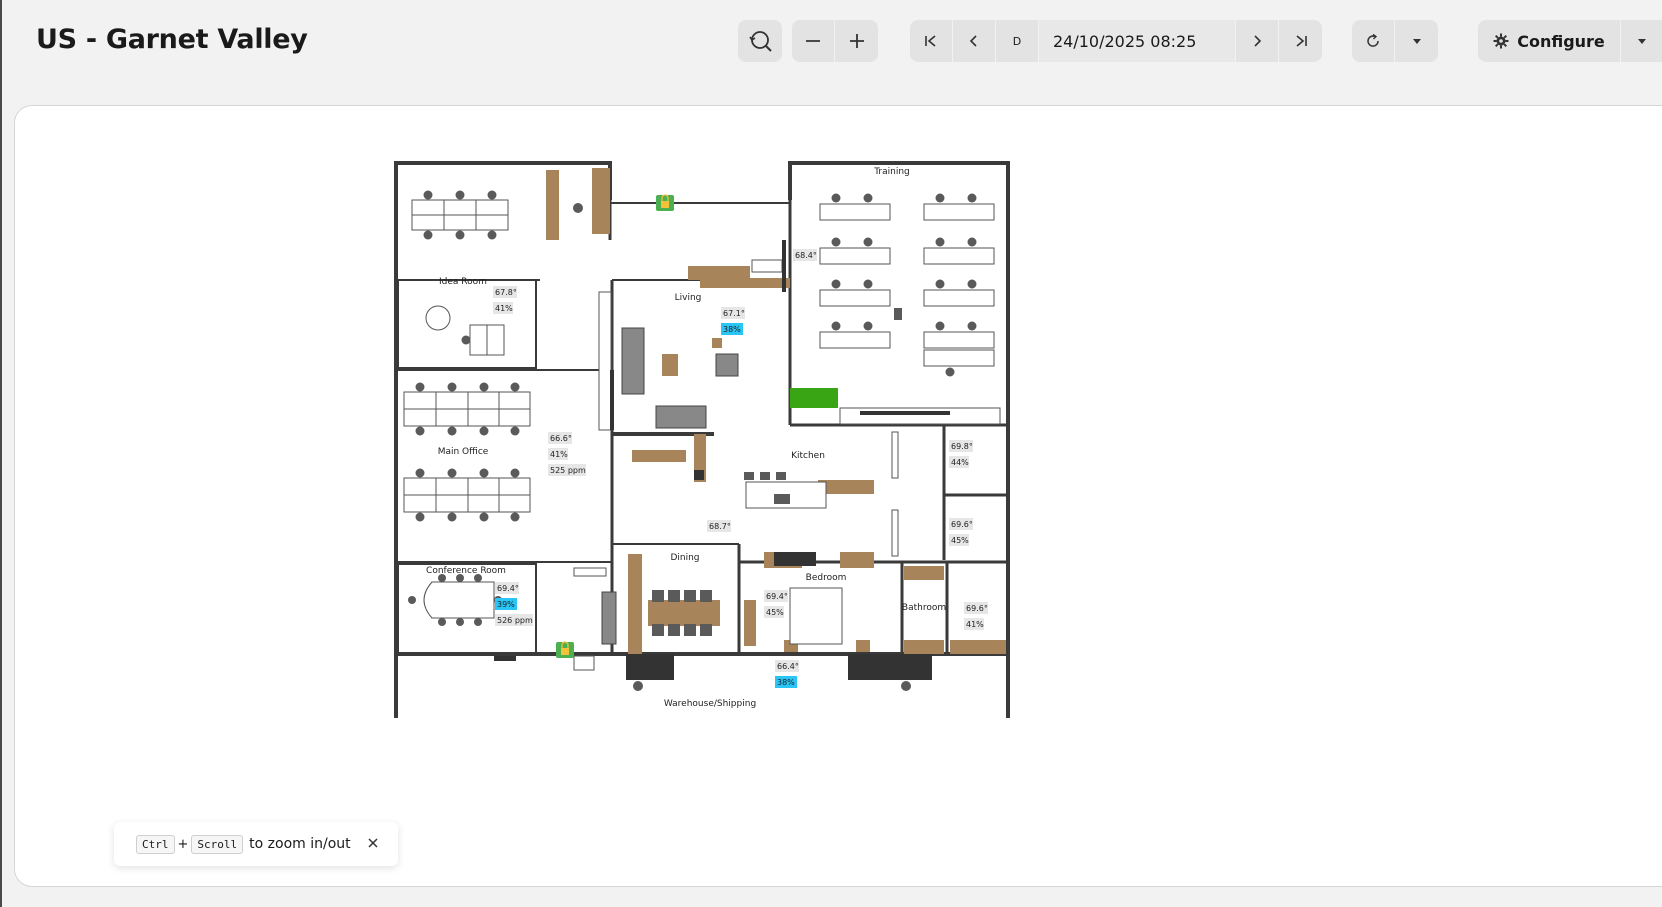 This screenshot has height=907, width=1662. I want to click on minus-icon, so click(813, 41).